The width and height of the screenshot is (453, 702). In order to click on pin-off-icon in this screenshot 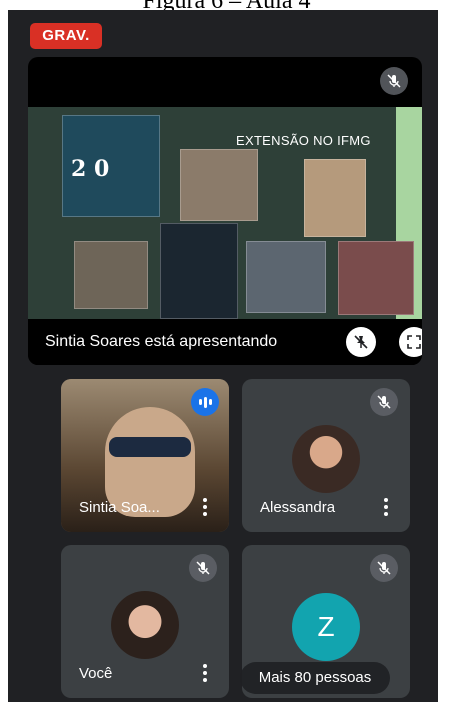, I will do `click(361, 342)`.